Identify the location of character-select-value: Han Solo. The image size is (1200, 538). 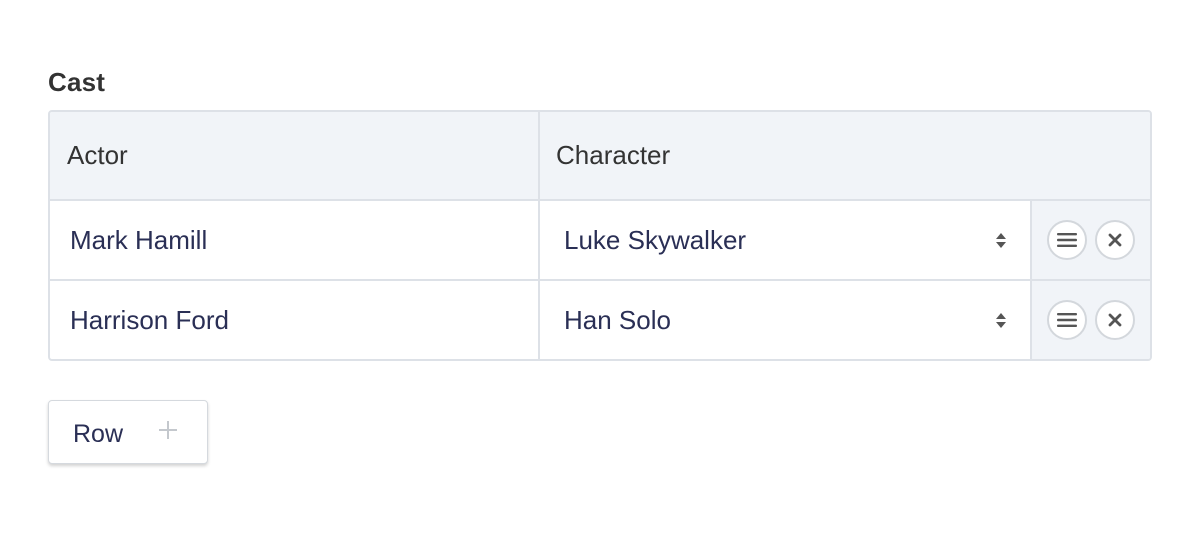
(617, 319).